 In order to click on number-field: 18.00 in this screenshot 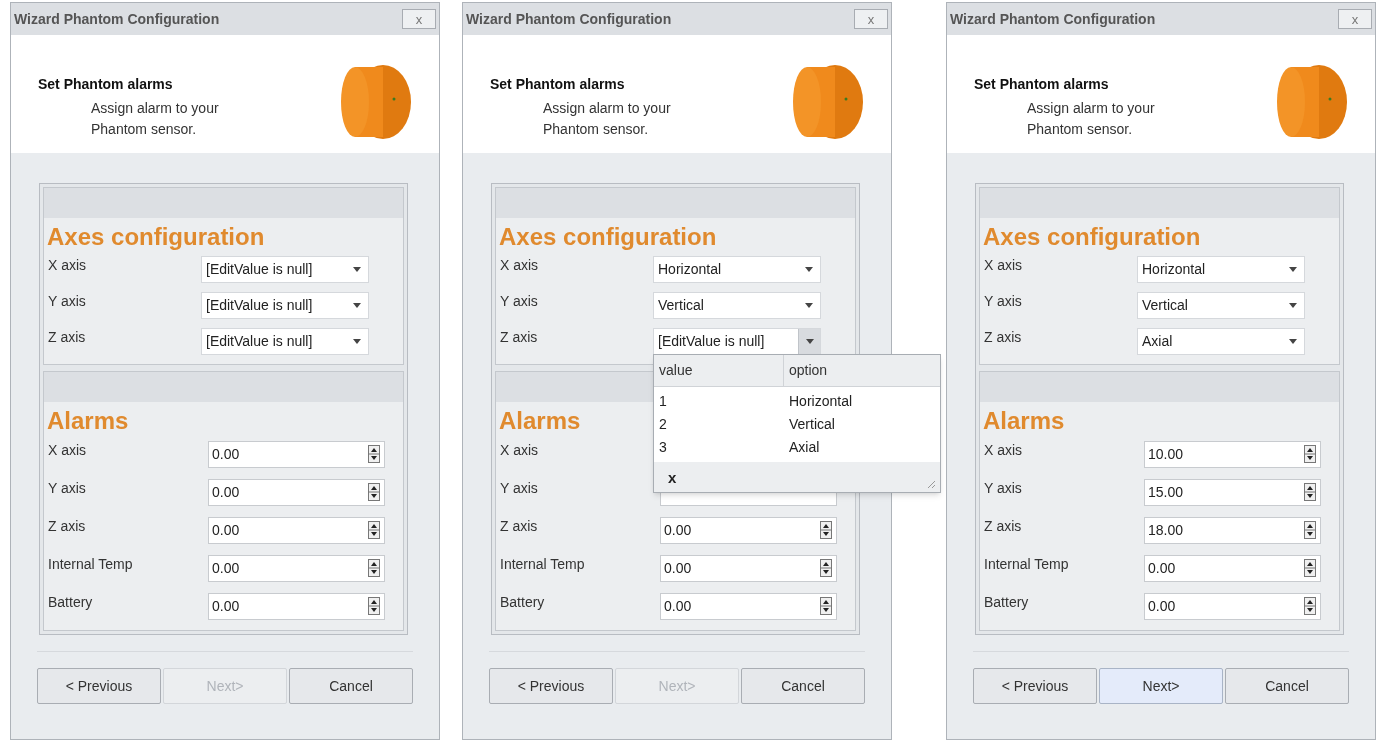, I will do `click(1232, 530)`.